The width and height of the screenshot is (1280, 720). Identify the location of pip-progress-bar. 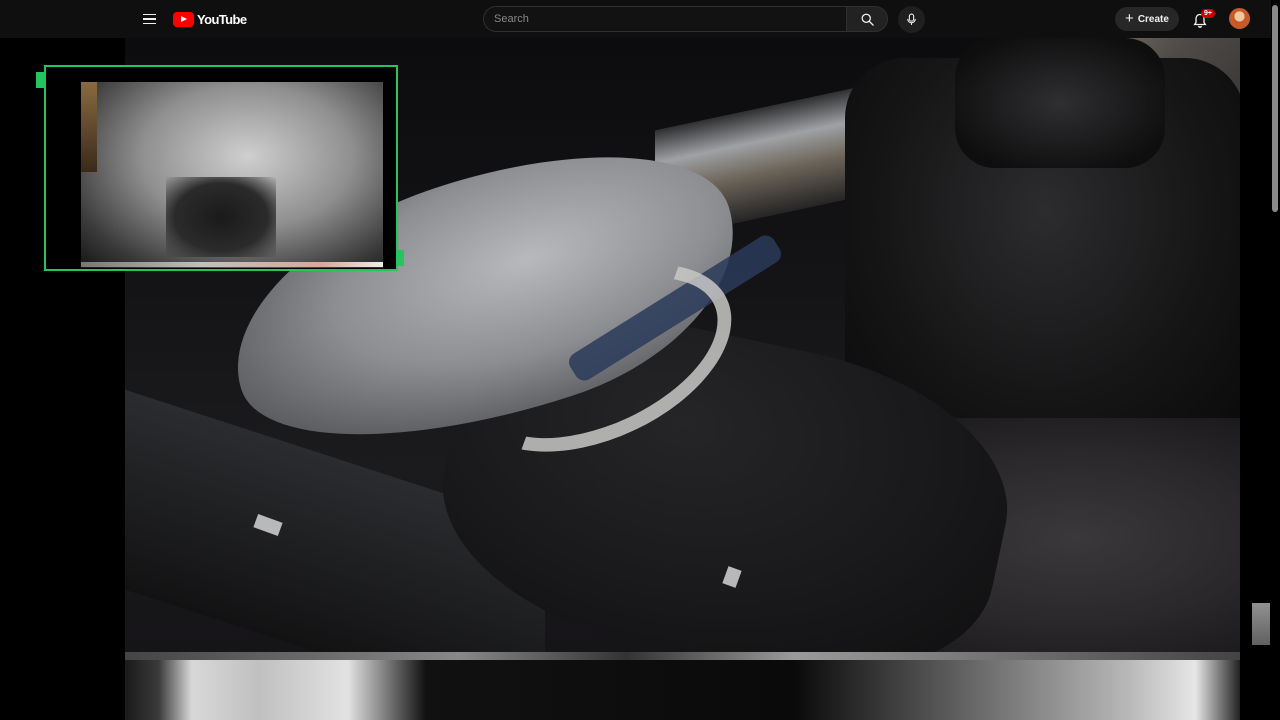
(232, 264).